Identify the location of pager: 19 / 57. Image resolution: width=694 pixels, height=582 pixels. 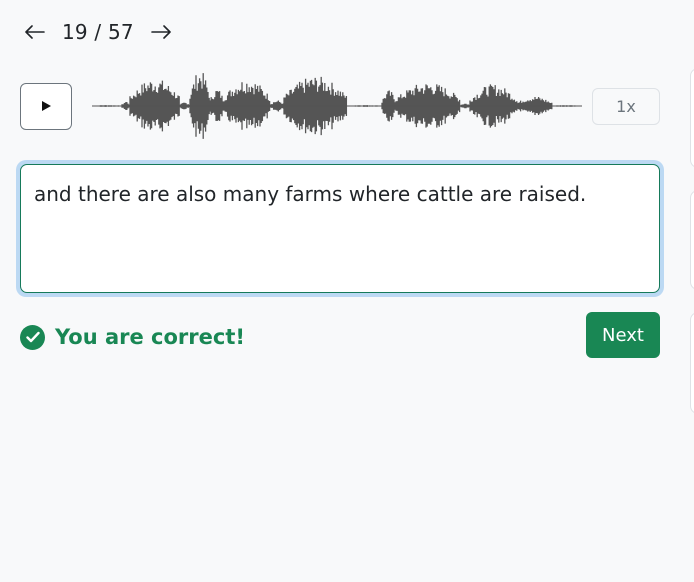
(98, 32).